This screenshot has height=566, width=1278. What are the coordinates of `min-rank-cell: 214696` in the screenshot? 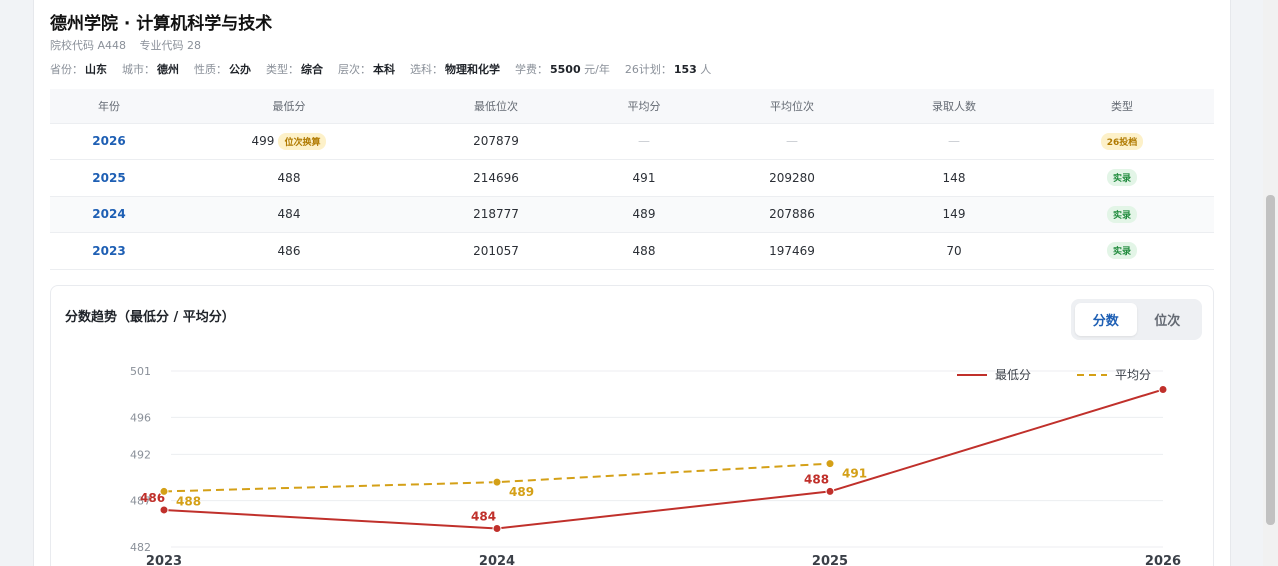 It's located at (496, 177).